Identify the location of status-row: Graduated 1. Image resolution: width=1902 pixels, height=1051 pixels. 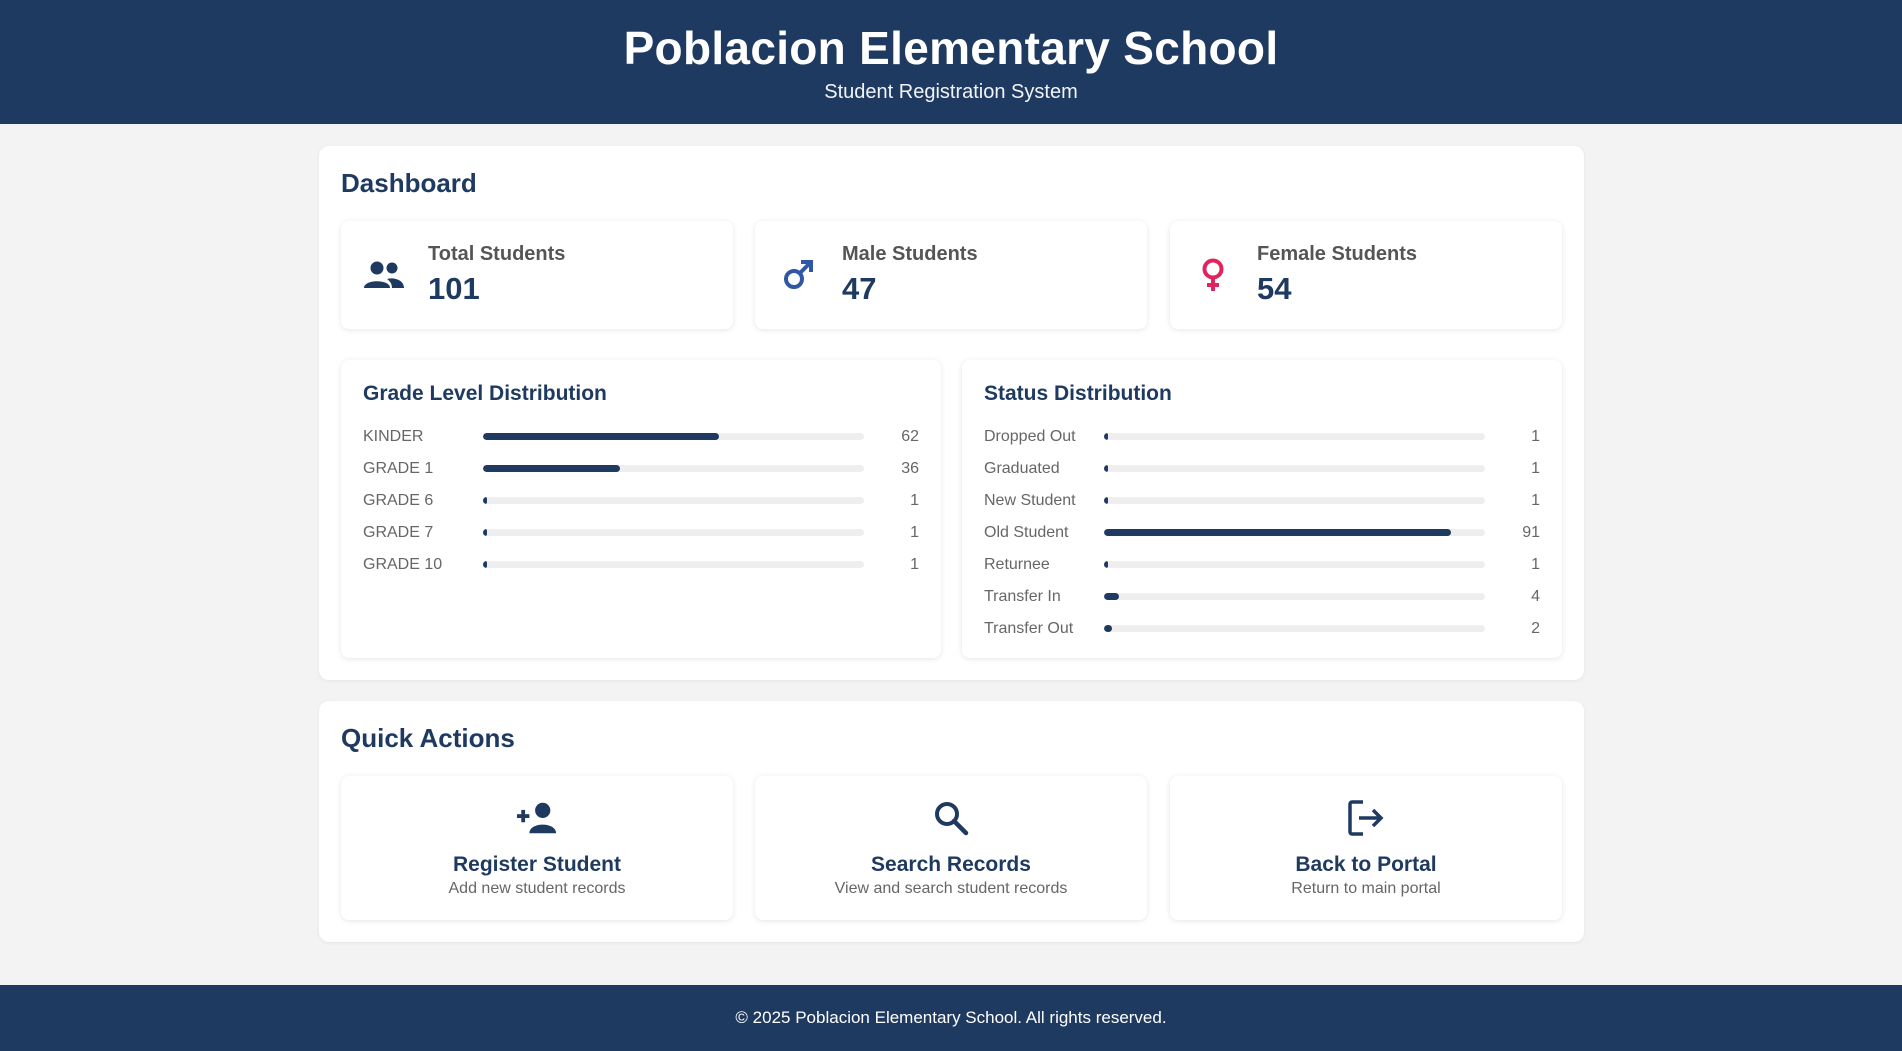
(1262, 470).